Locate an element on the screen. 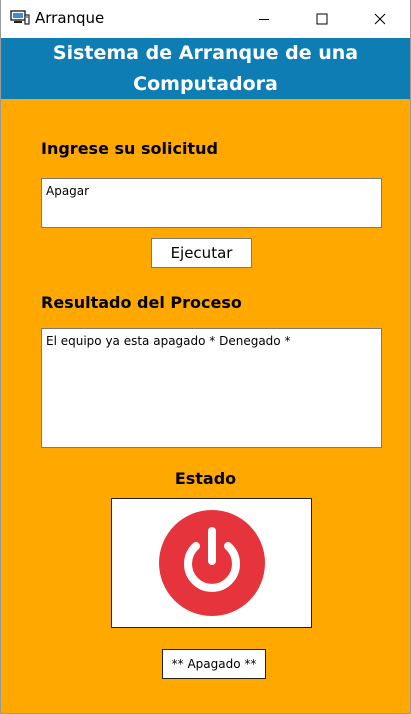 This screenshot has height=714, width=411. maximize-icon is located at coordinates (322, 19).